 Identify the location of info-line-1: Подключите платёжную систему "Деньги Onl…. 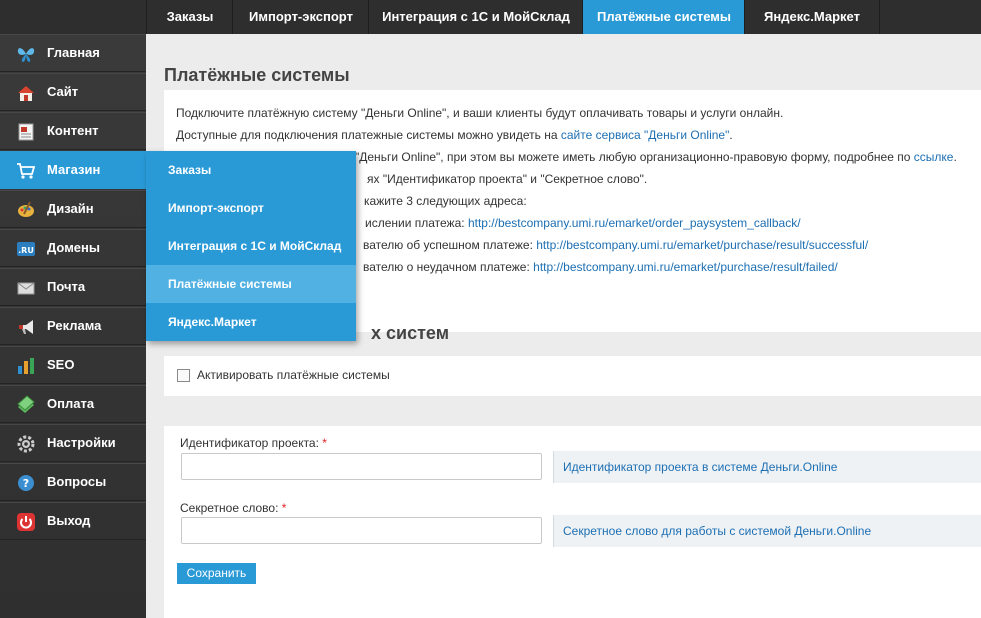
(480, 113).